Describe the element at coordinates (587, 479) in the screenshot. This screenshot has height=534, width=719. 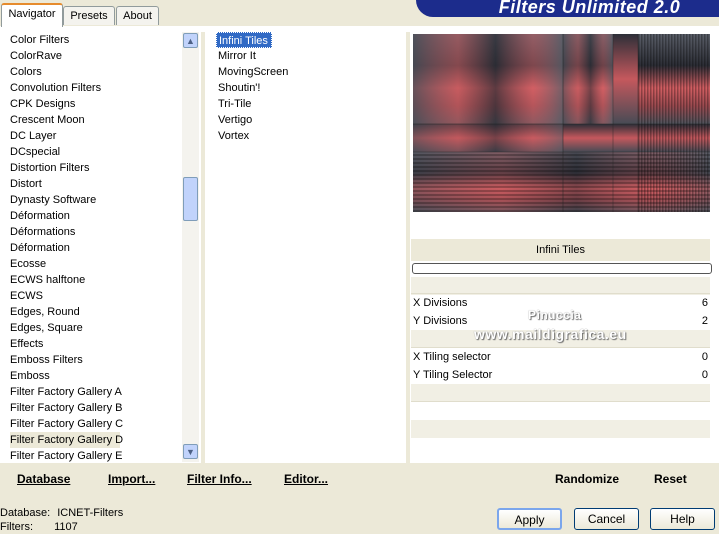
I see `randomize-button: Randomize` at that location.